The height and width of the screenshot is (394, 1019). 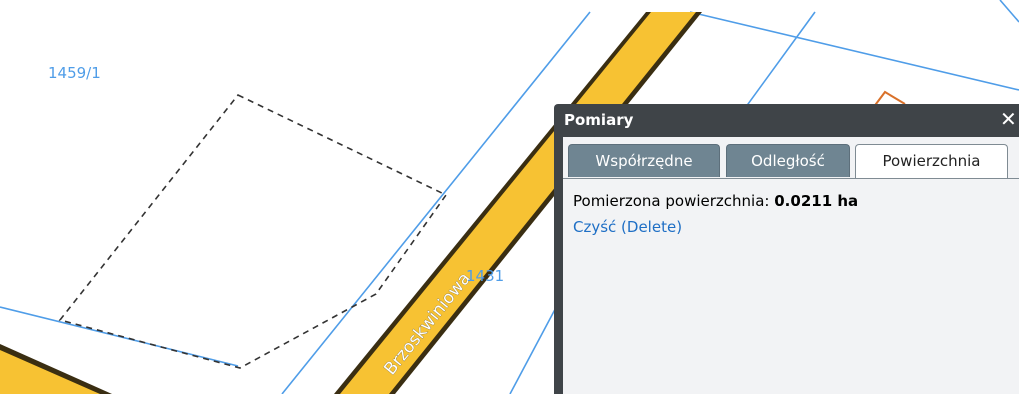 I want to click on tab-divider, so click(x=791, y=178).